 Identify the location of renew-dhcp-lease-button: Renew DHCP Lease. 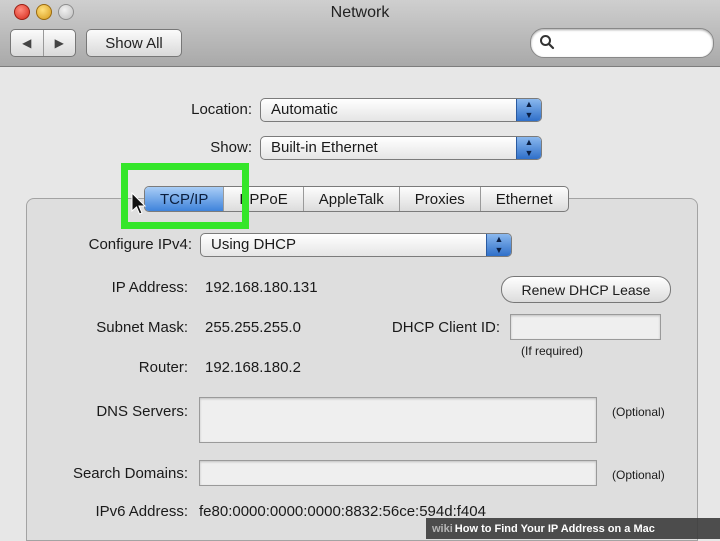
(586, 289).